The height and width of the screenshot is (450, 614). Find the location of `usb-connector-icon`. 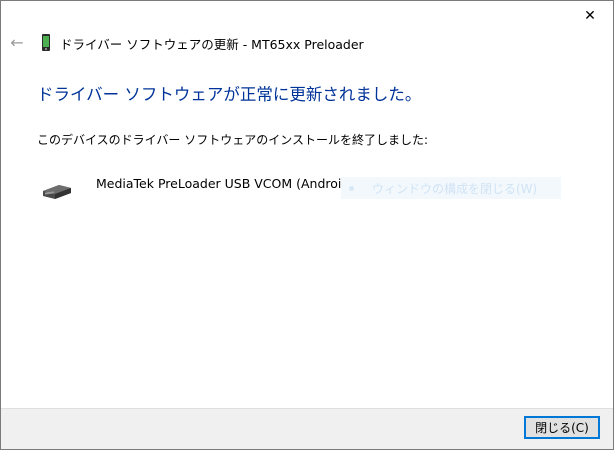

usb-connector-icon is located at coordinates (57, 192).